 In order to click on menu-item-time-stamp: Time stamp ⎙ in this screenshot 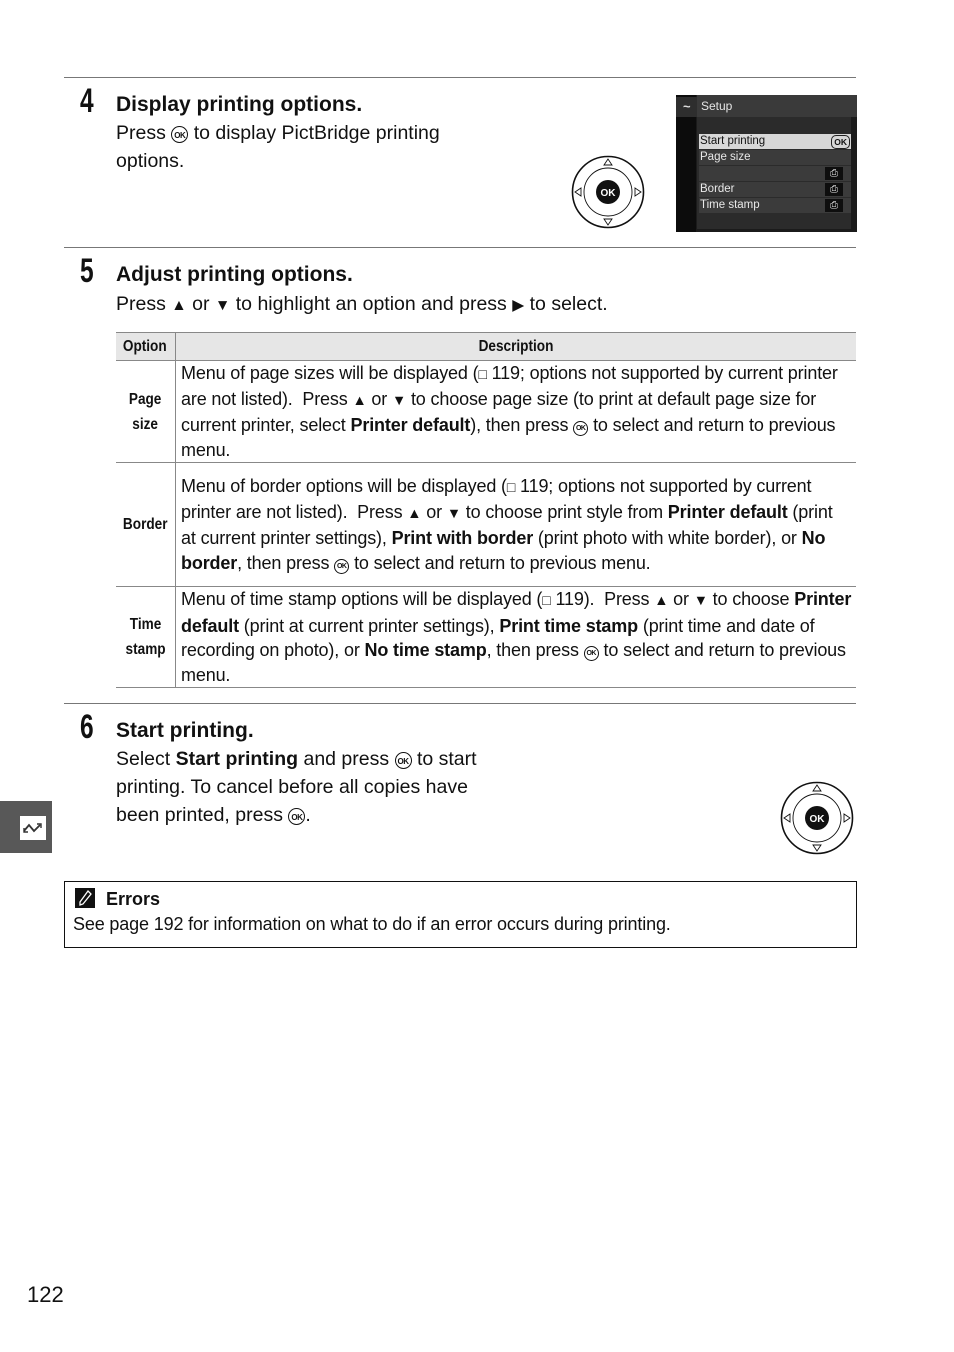, I will do `click(775, 205)`.